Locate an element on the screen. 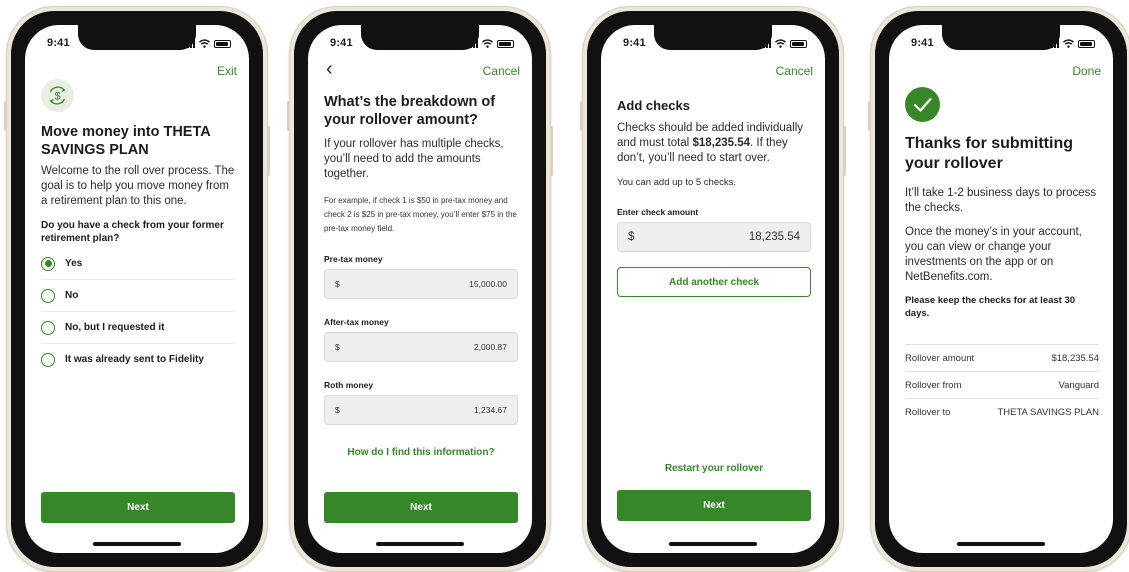 This screenshot has height=572, width=1129. roth-group: Roth money $ 1,234.67 is located at coordinates (421, 402).